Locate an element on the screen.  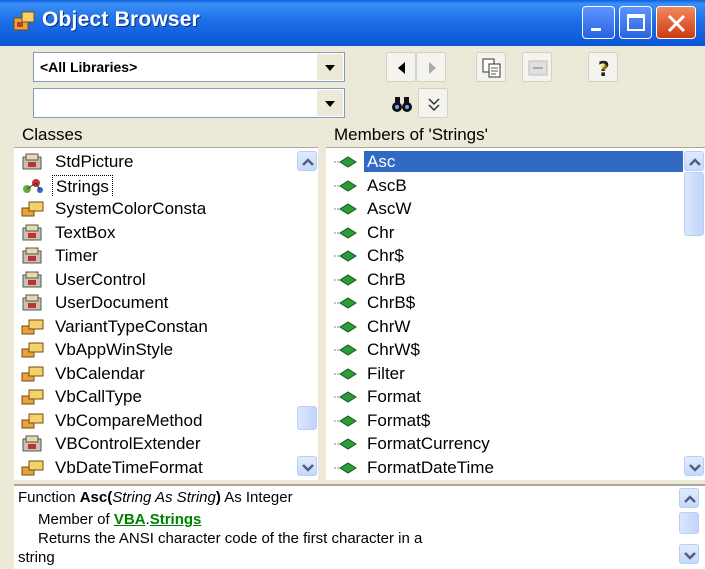
binoculars-icon is located at coordinates (402, 104).